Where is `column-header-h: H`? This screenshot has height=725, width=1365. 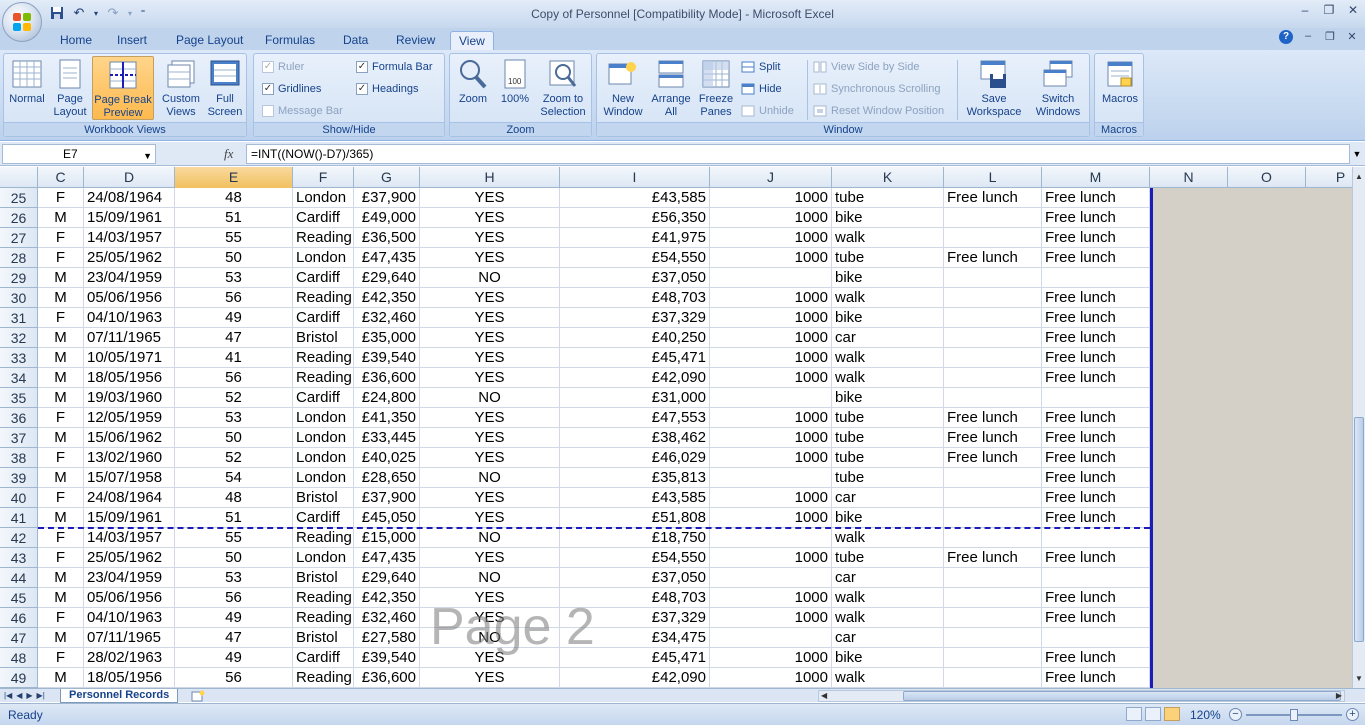
column-header-h: H is located at coordinates (490, 177).